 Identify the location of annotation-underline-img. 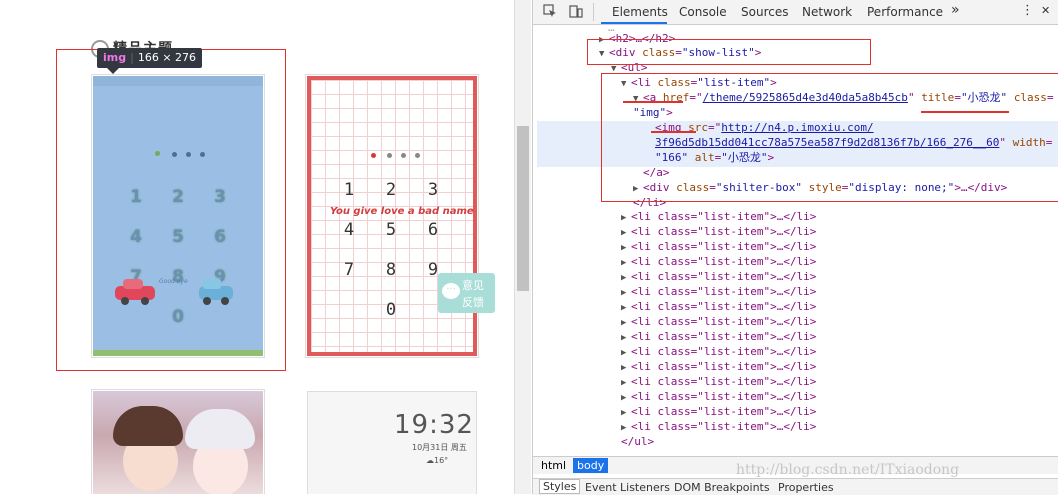
(673, 132).